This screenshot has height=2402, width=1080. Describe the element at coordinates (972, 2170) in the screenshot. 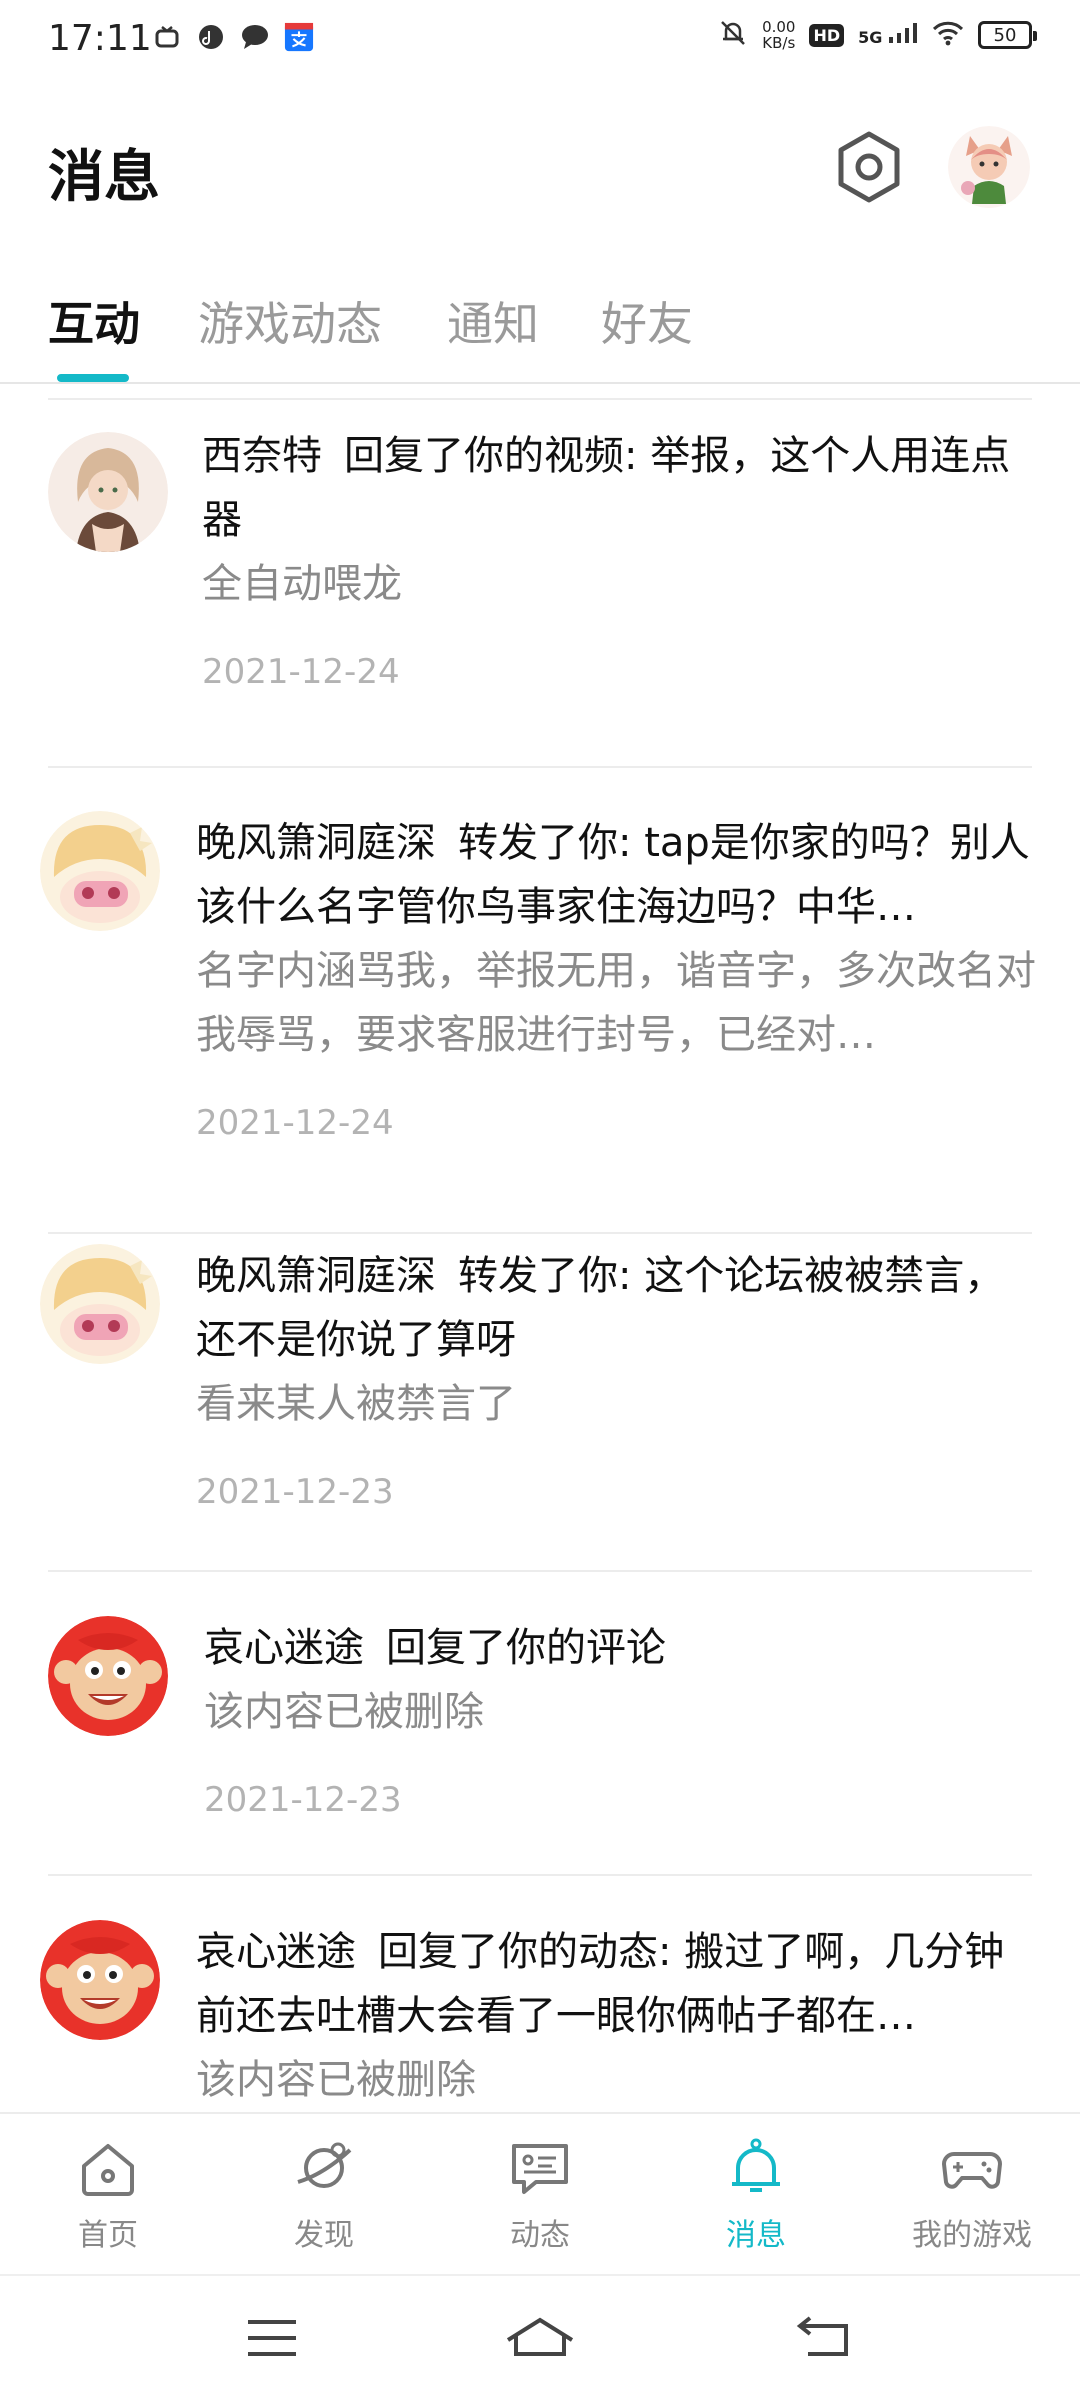

I see `gamepad-icon` at that location.